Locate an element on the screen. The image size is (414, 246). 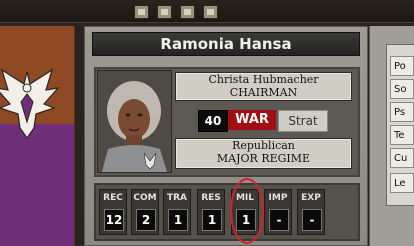
leader-portrait is located at coordinates (134, 121).